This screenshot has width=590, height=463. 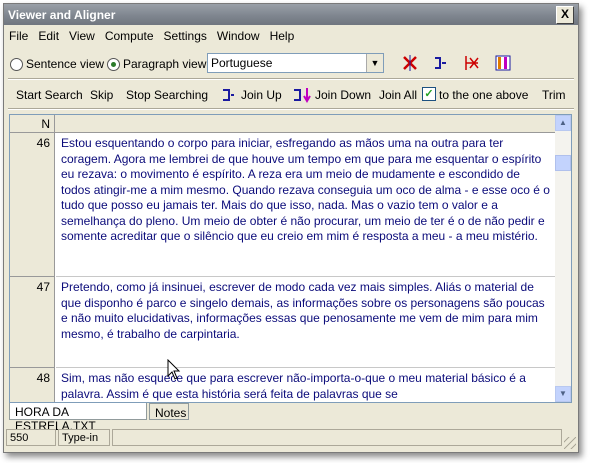 What do you see at coordinates (129, 34) in the screenshot?
I see `menu-compute: Compute` at bounding box center [129, 34].